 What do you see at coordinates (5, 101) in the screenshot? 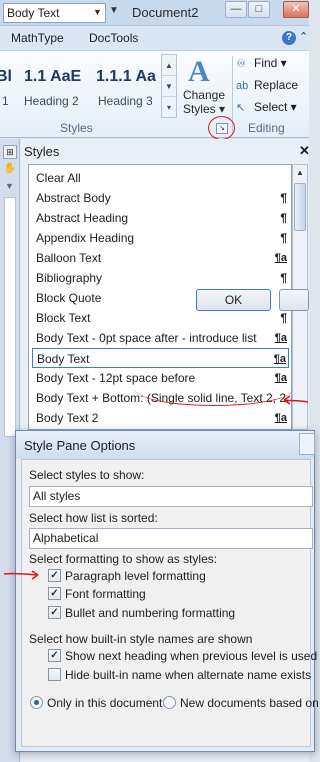
I see `gallery-label: 1` at bounding box center [5, 101].